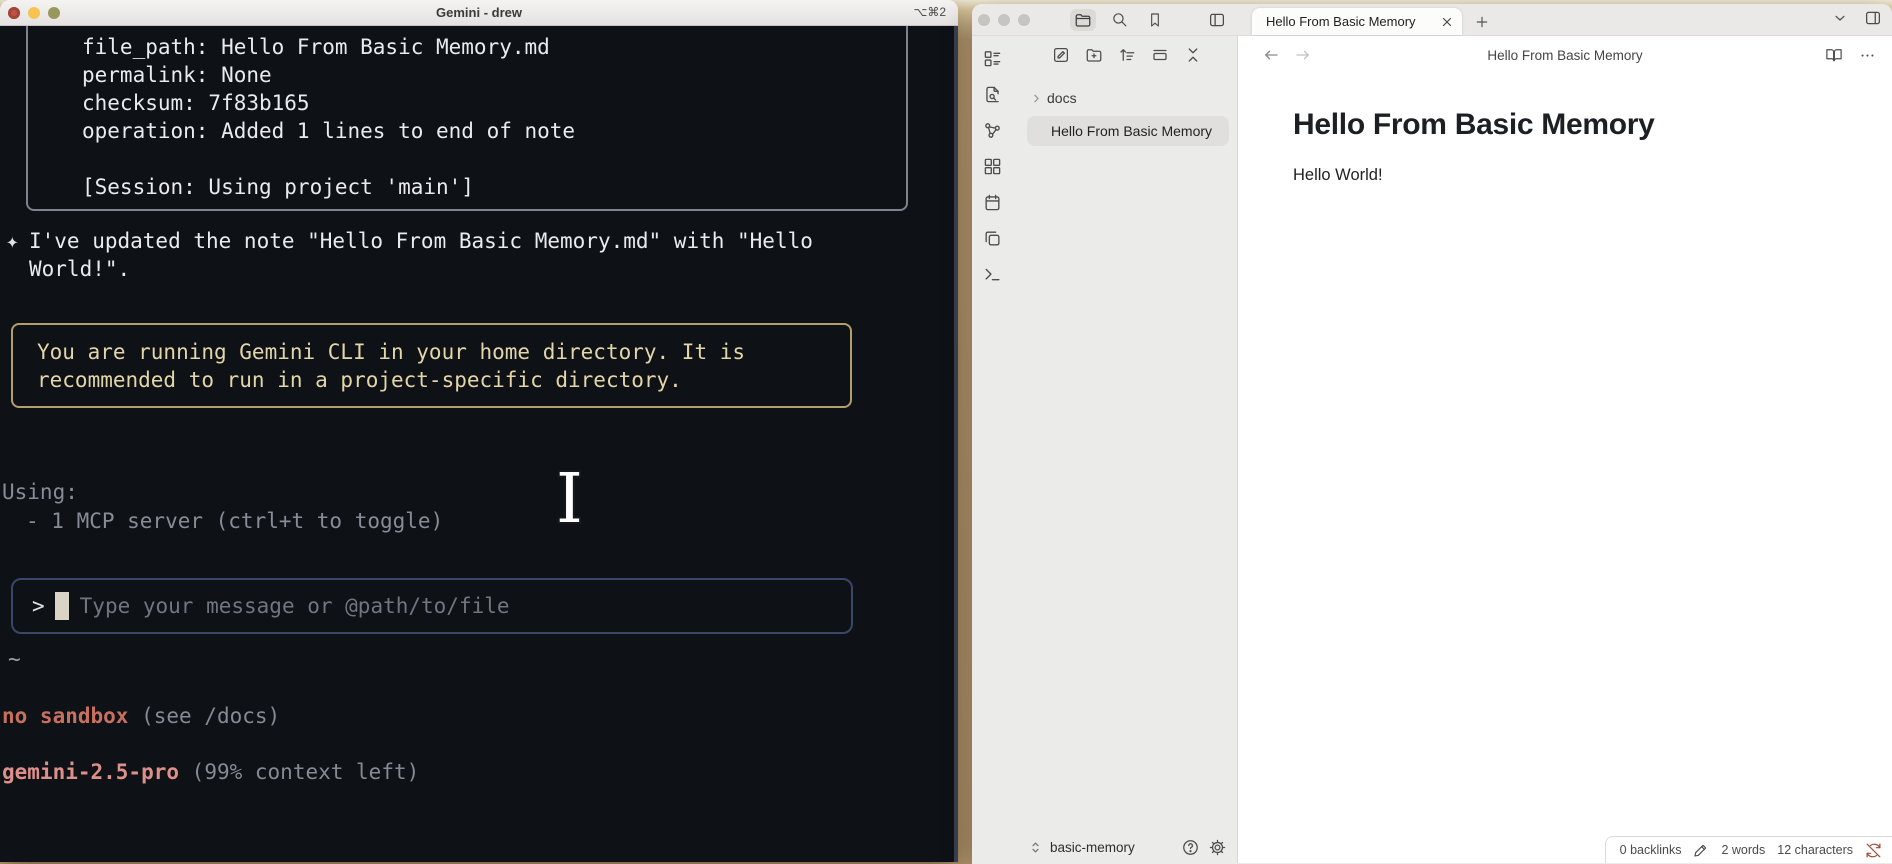 This screenshot has width=1892, height=864. Describe the element at coordinates (294, 606) in the screenshot. I see `prompt-placeholder: Type your message or @path/to/file` at that location.